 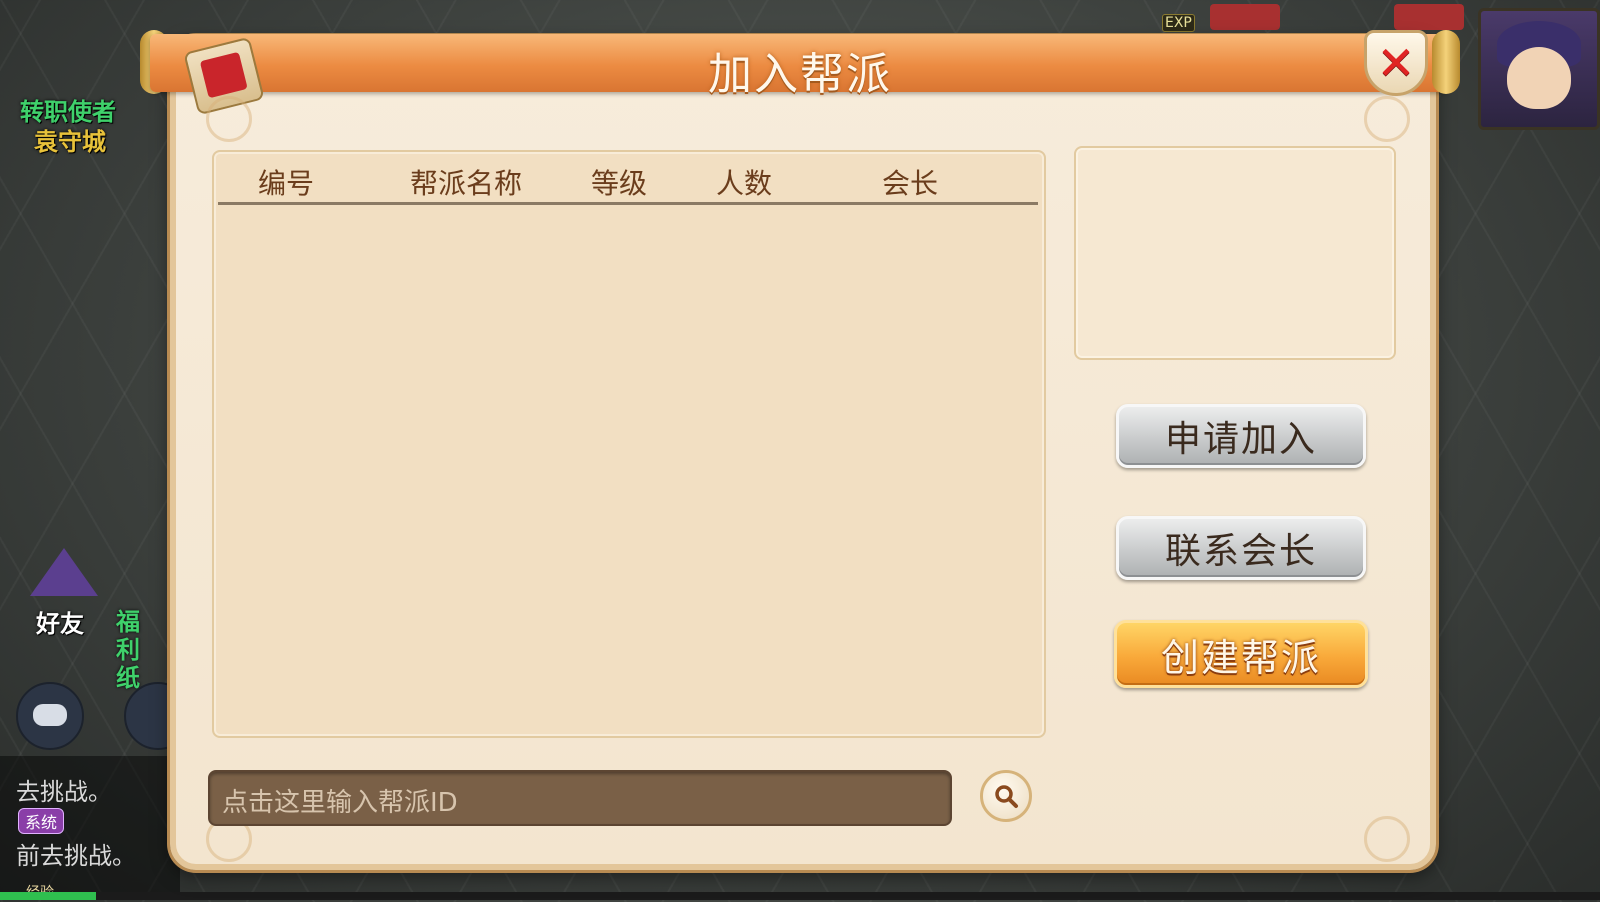 What do you see at coordinates (1539, 78) in the screenshot?
I see `avatar-face` at bounding box center [1539, 78].